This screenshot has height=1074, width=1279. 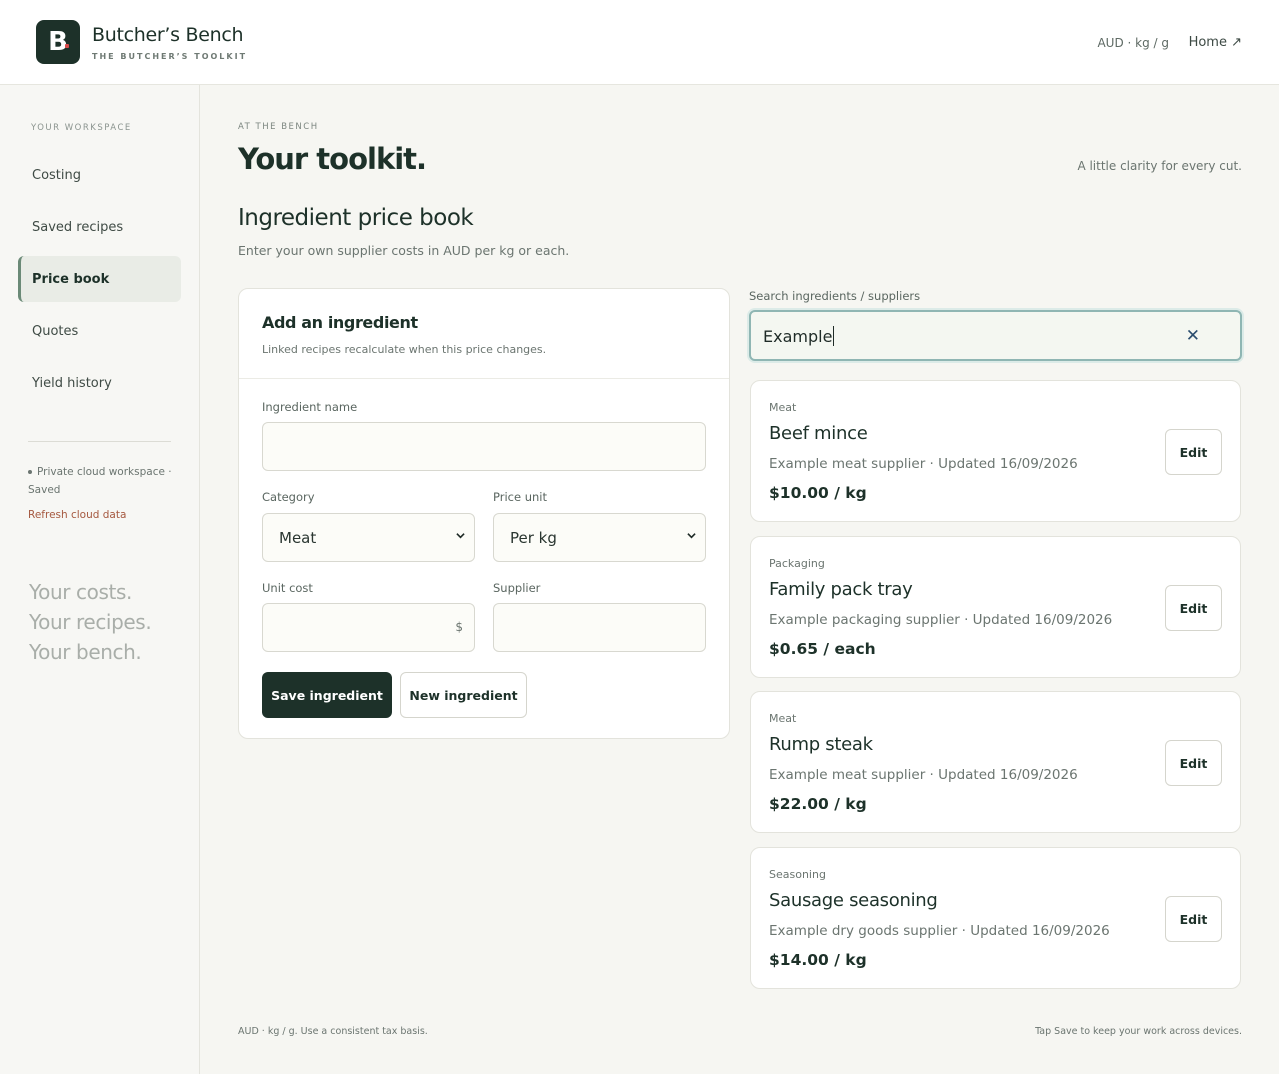 I want to click on sidebar-item-label: Price book, so click(x=71, y=279).